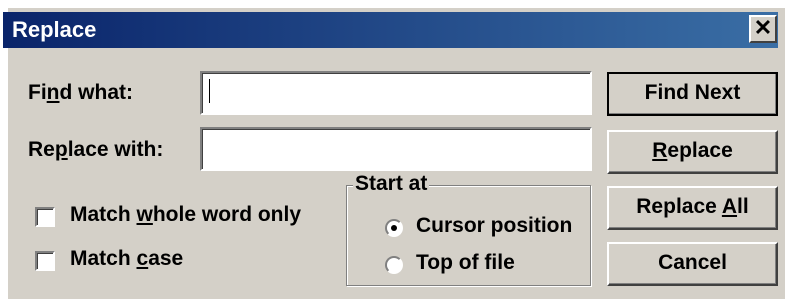 This screenshot has height=299, width=785. What do you see at coordinates (126, 259) in the screenshot?
I see `match-case-label: Match case` at bounding box center [126, 259].